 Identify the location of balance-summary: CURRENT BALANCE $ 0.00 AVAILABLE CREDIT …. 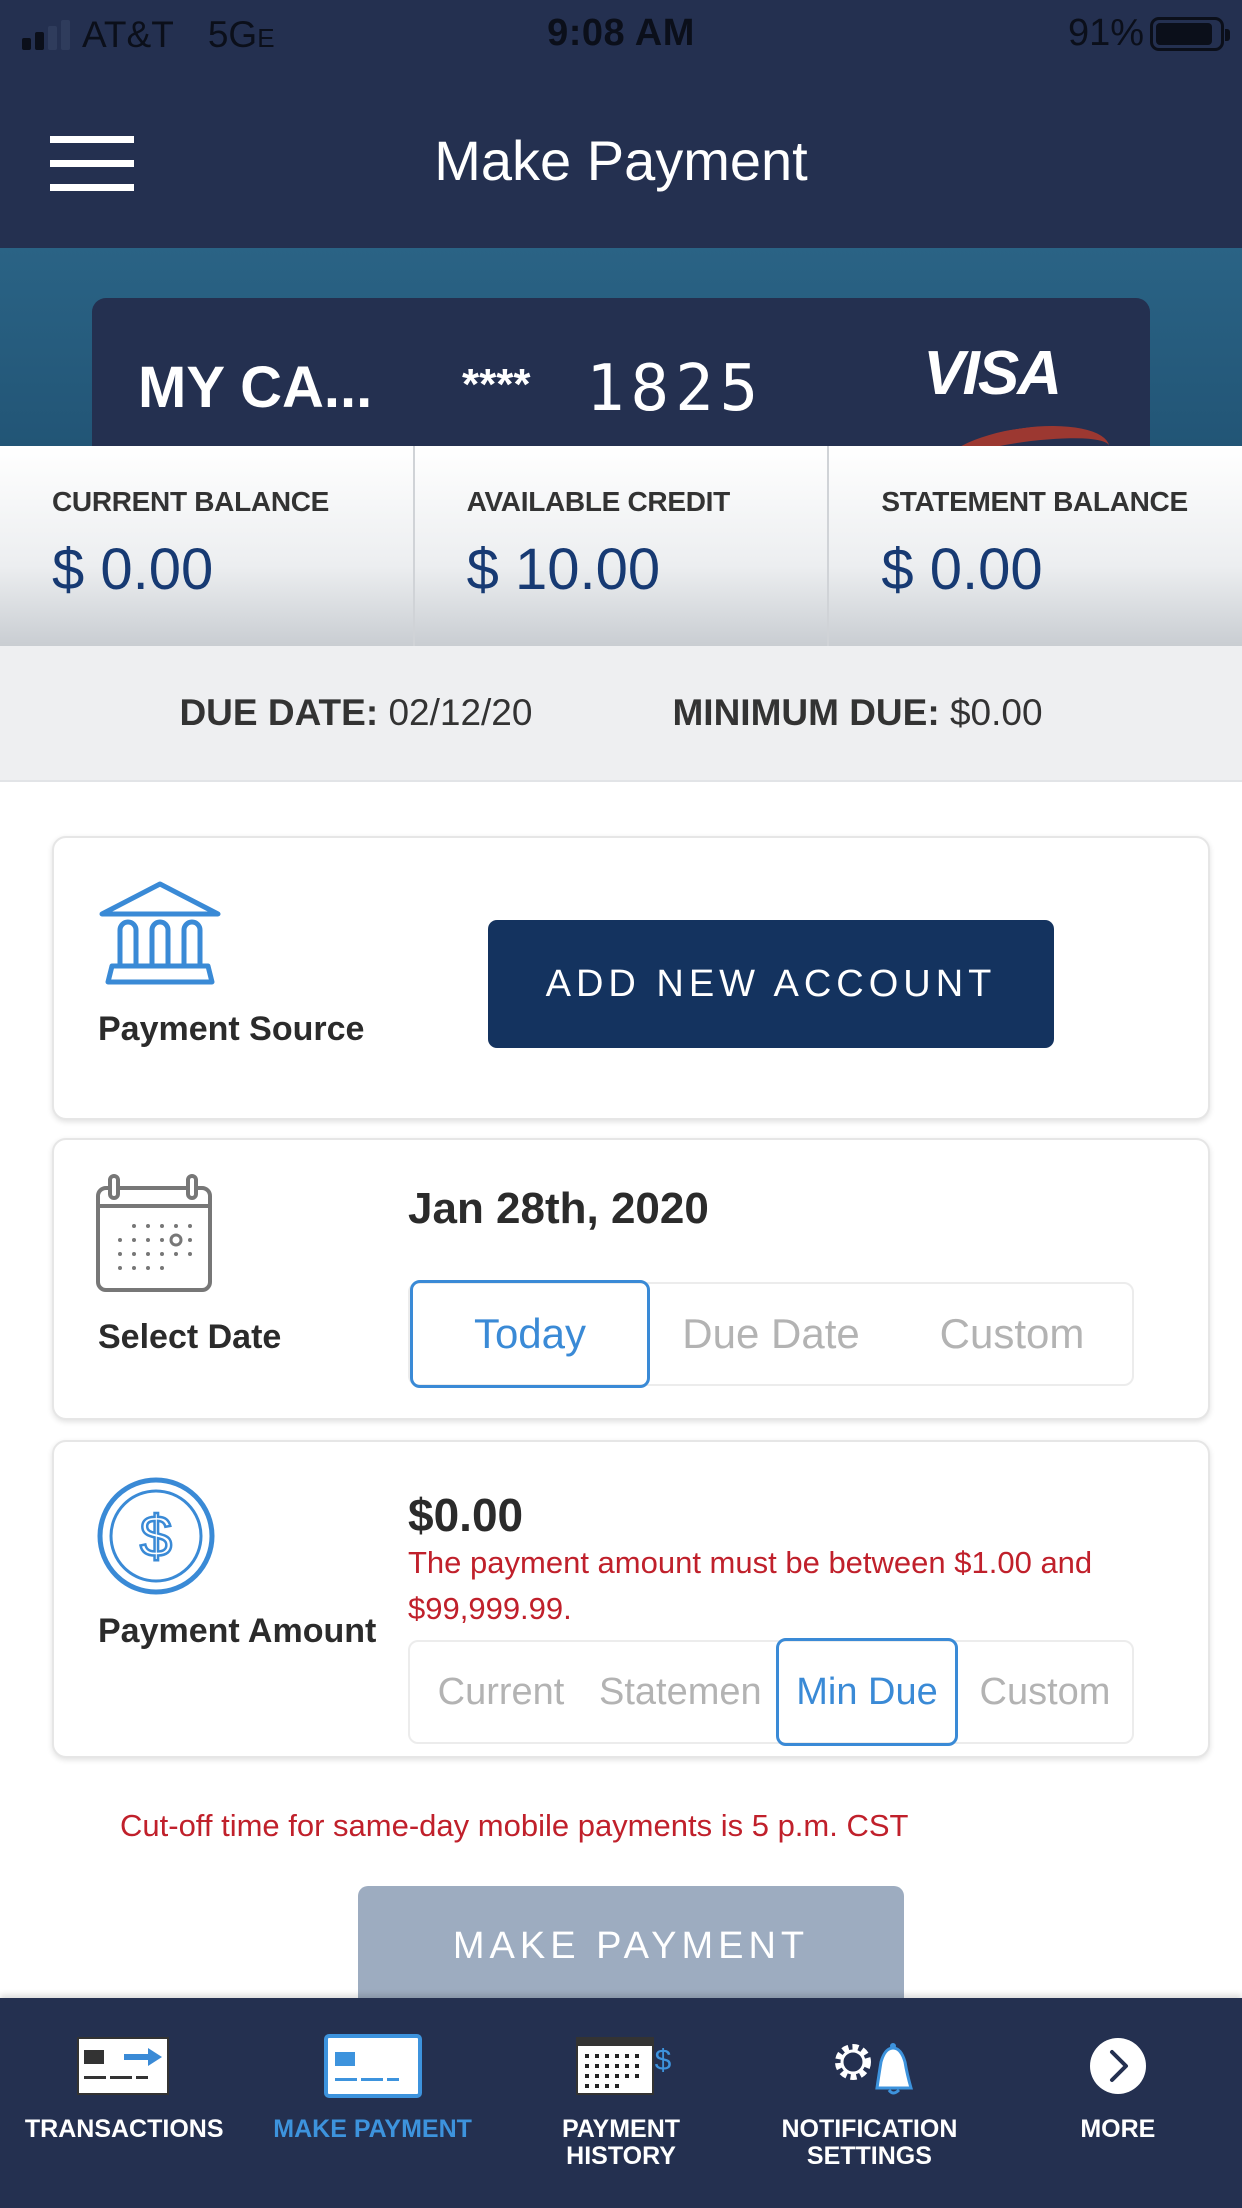
(621, 546).